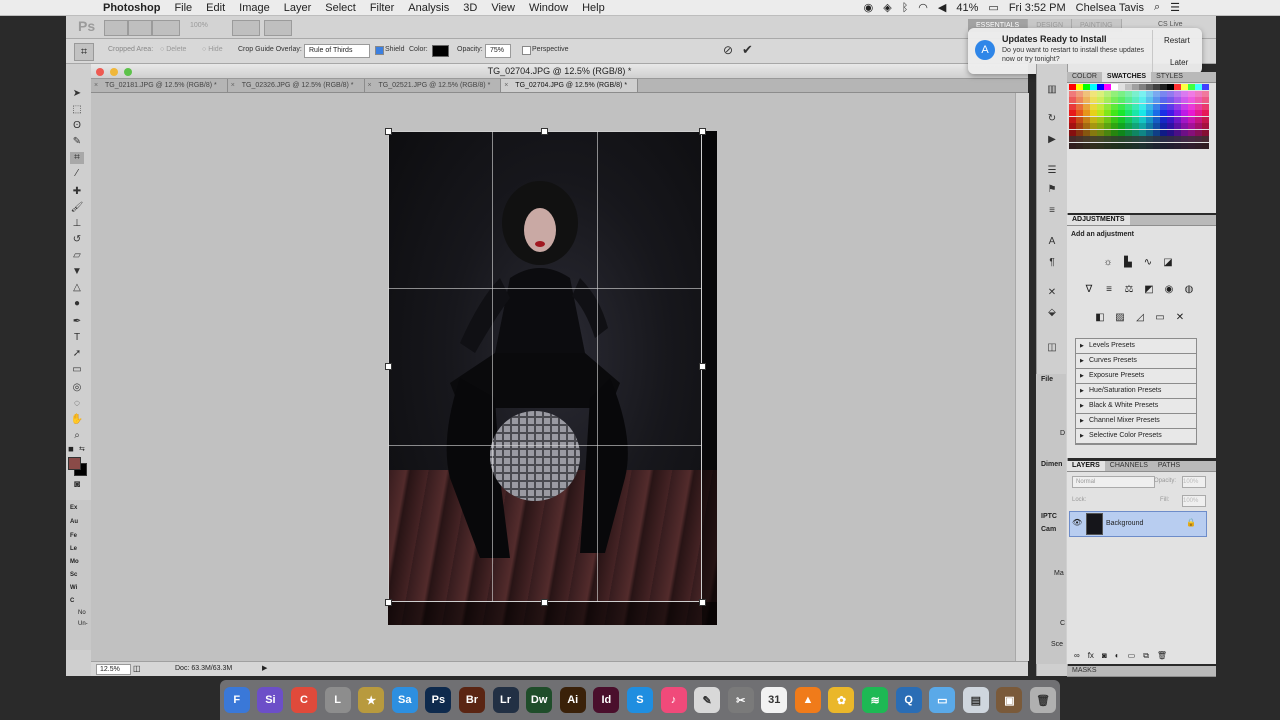 The image size is (1280, 720). I want to click on selective-color-icon: ✕, so click(1180, 318).